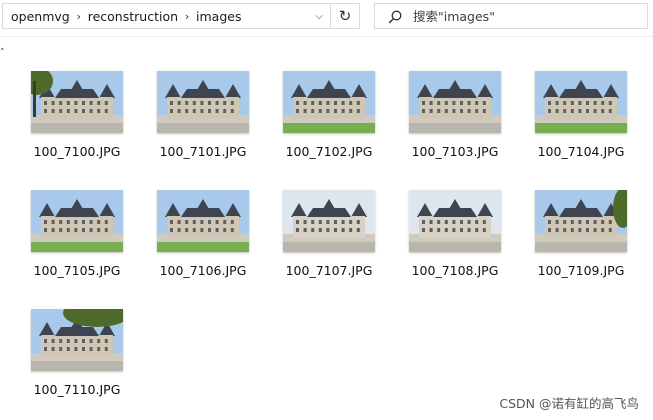  Describe the element at coordinates (319, 16) in the screenshot. I see `chevron-down-icon: ⌵` at that location.